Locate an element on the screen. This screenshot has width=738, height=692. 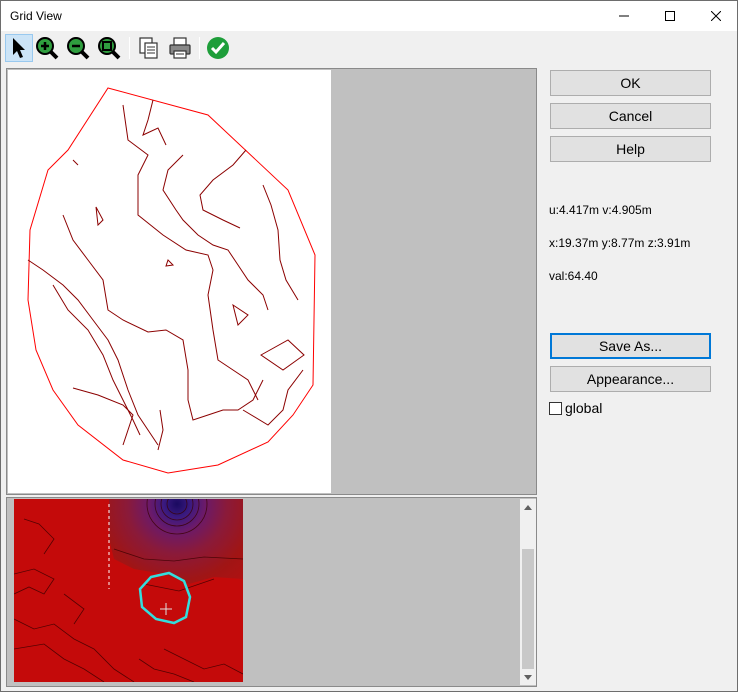
copy-button is located at coordinates (149, 48).